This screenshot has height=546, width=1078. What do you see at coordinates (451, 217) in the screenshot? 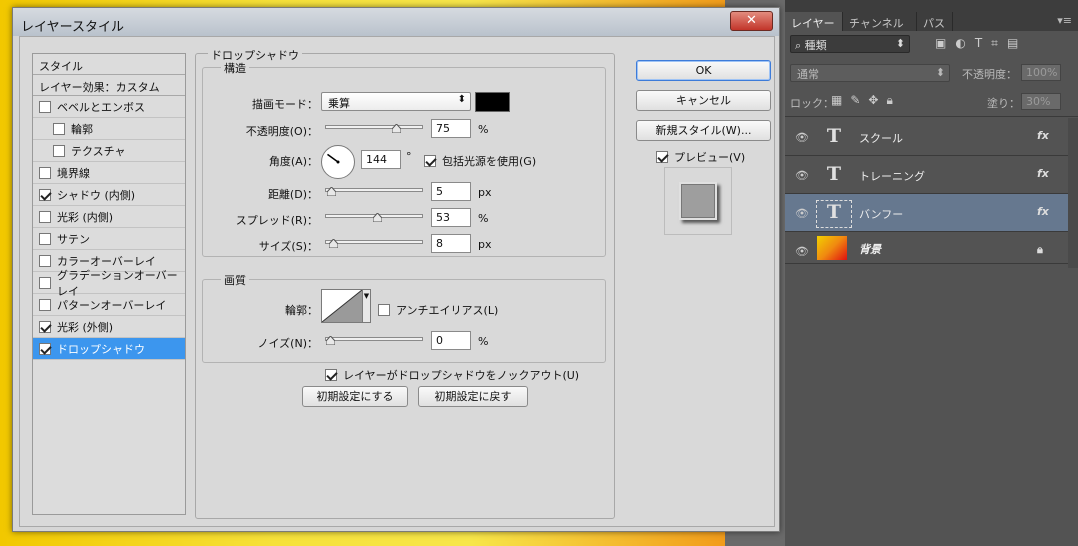
I see `spread-input: 53` at bounding box center [451, 217].